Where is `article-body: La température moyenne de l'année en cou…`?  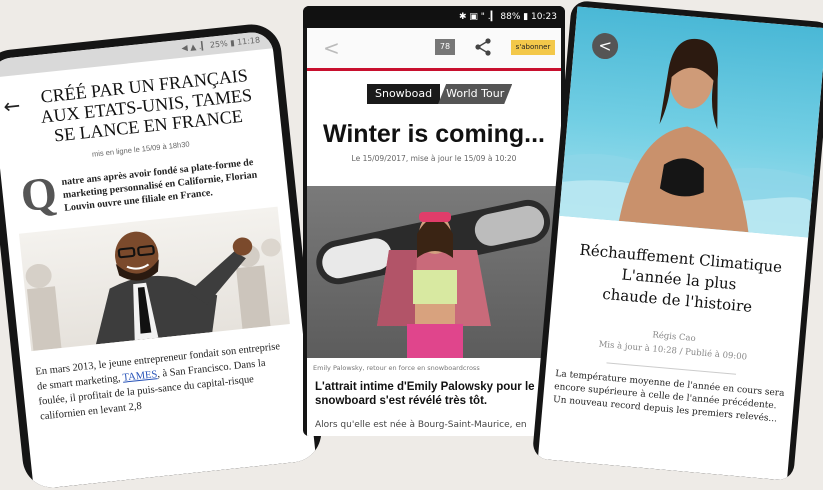
article-body: La température moyenne de l'année en cou… is located at coordinates (668, 396).